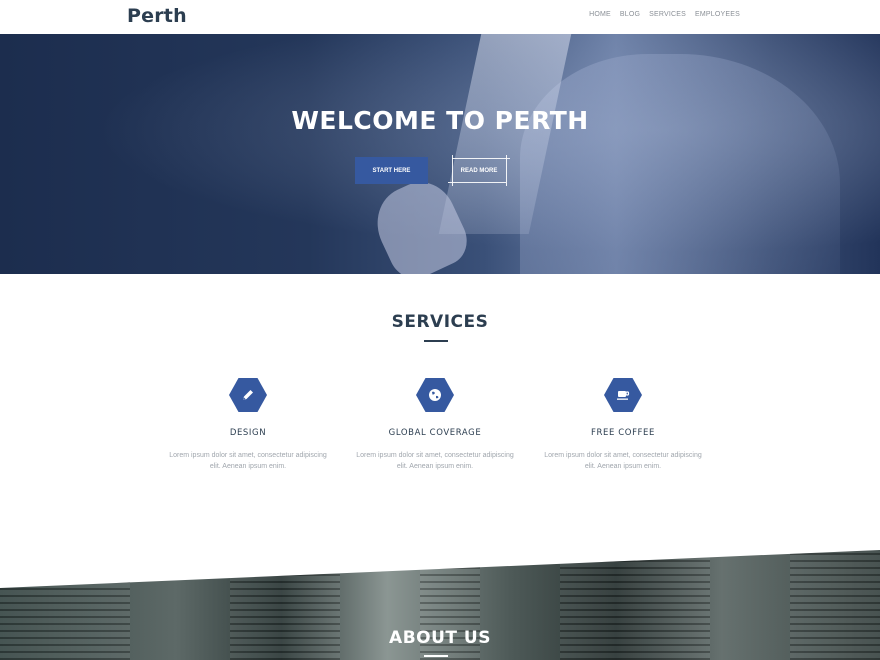  Describe the element at coordinates (630, 14) in the screenshot. I see `nav-blog: BLOG` at that location.